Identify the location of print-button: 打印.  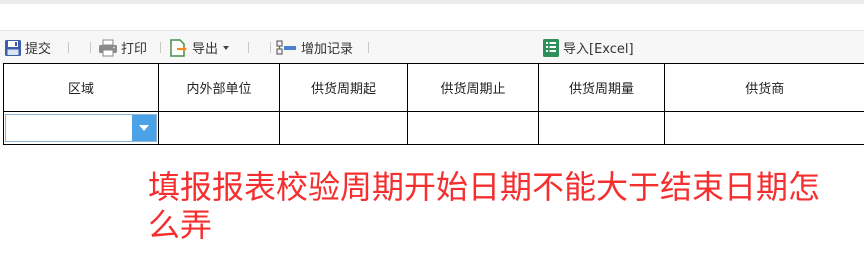
(122, 47).